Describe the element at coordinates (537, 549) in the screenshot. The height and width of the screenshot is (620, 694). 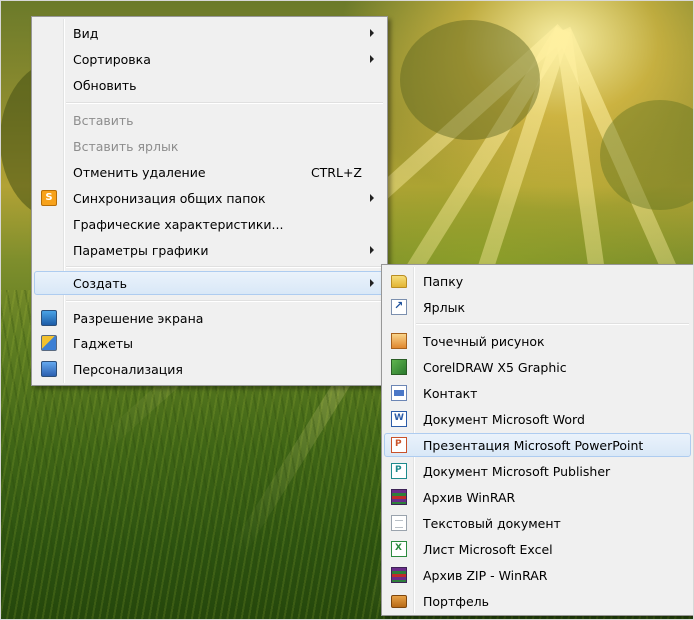
I see `submenu-item-excel: Лист Microsoft Excel` at that location.